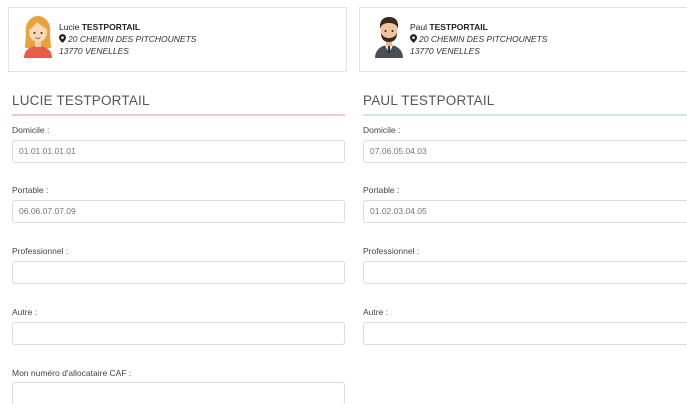 Image resolution: width=687 pixels, height=404 pixels. I want to click on man-avatar-icon, so click(389, 37).